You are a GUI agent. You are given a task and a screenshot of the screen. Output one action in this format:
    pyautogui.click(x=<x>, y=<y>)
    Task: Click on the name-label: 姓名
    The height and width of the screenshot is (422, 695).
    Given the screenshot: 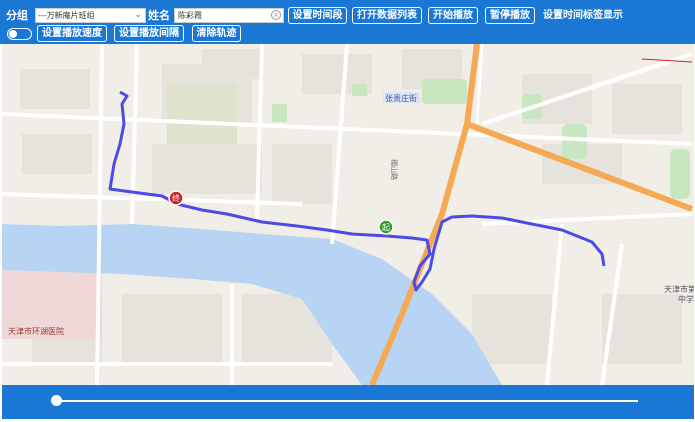 What is the action you would take?
    pyautogui.click(x=159, y=15)
    